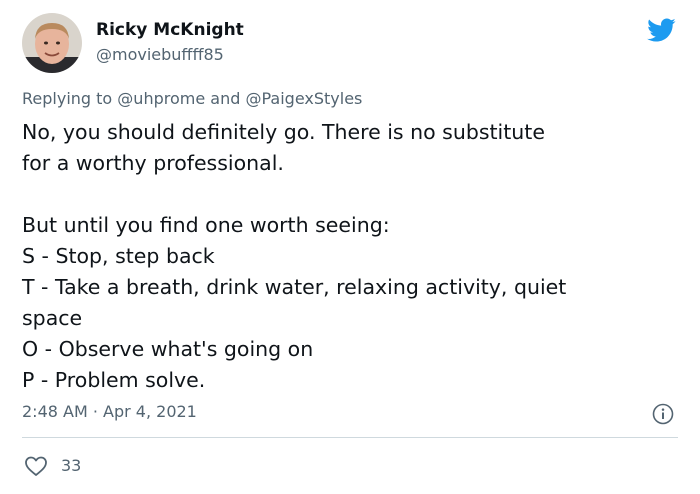 This screenshot has height=494, width=700. I want to click on avatar, so click(52, 43).